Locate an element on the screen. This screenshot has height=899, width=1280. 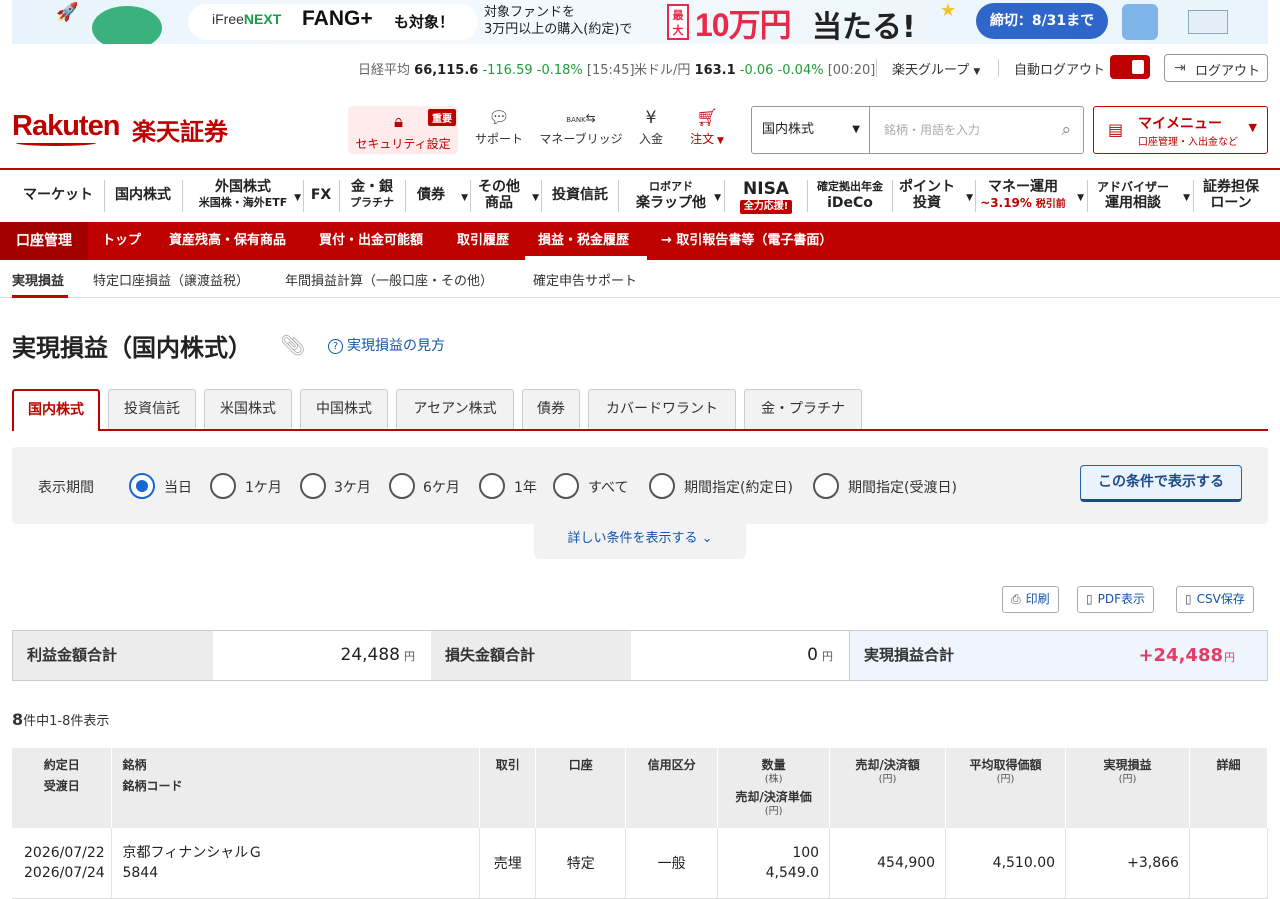
moneybridge-button: BANK⇆ マネーブリッジ is located at coordinates (581, 126).